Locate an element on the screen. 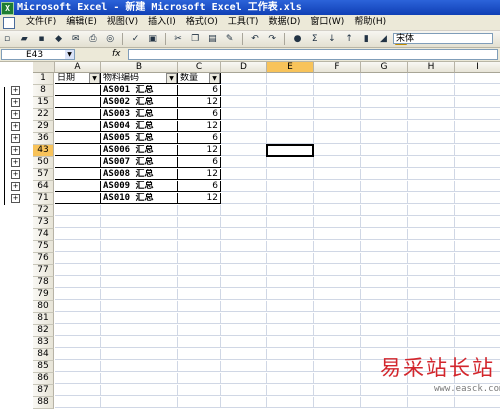 This screenshot has width=500, height=409. research-icon: ▣ is located at coordinates (153, 39).